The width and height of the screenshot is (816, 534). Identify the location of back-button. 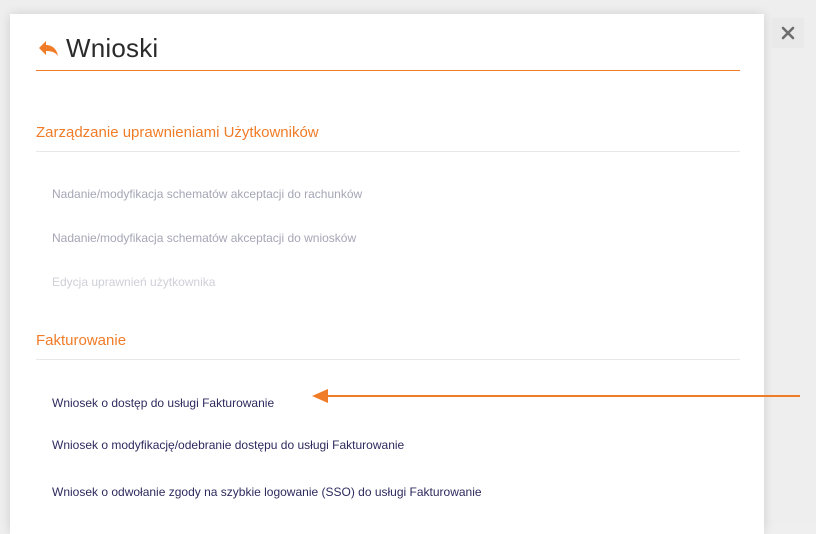
(48, 48).